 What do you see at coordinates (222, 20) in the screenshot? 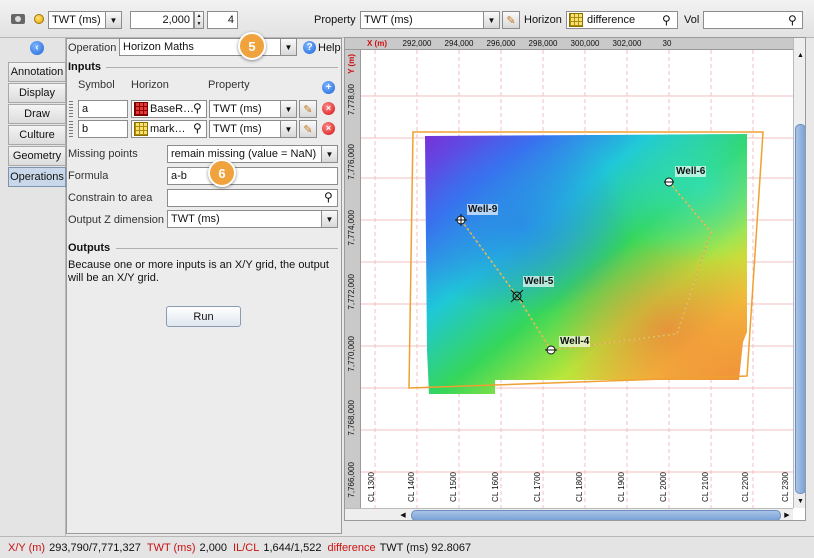
I see `step-input: 4` at bounding box center [222, 20].